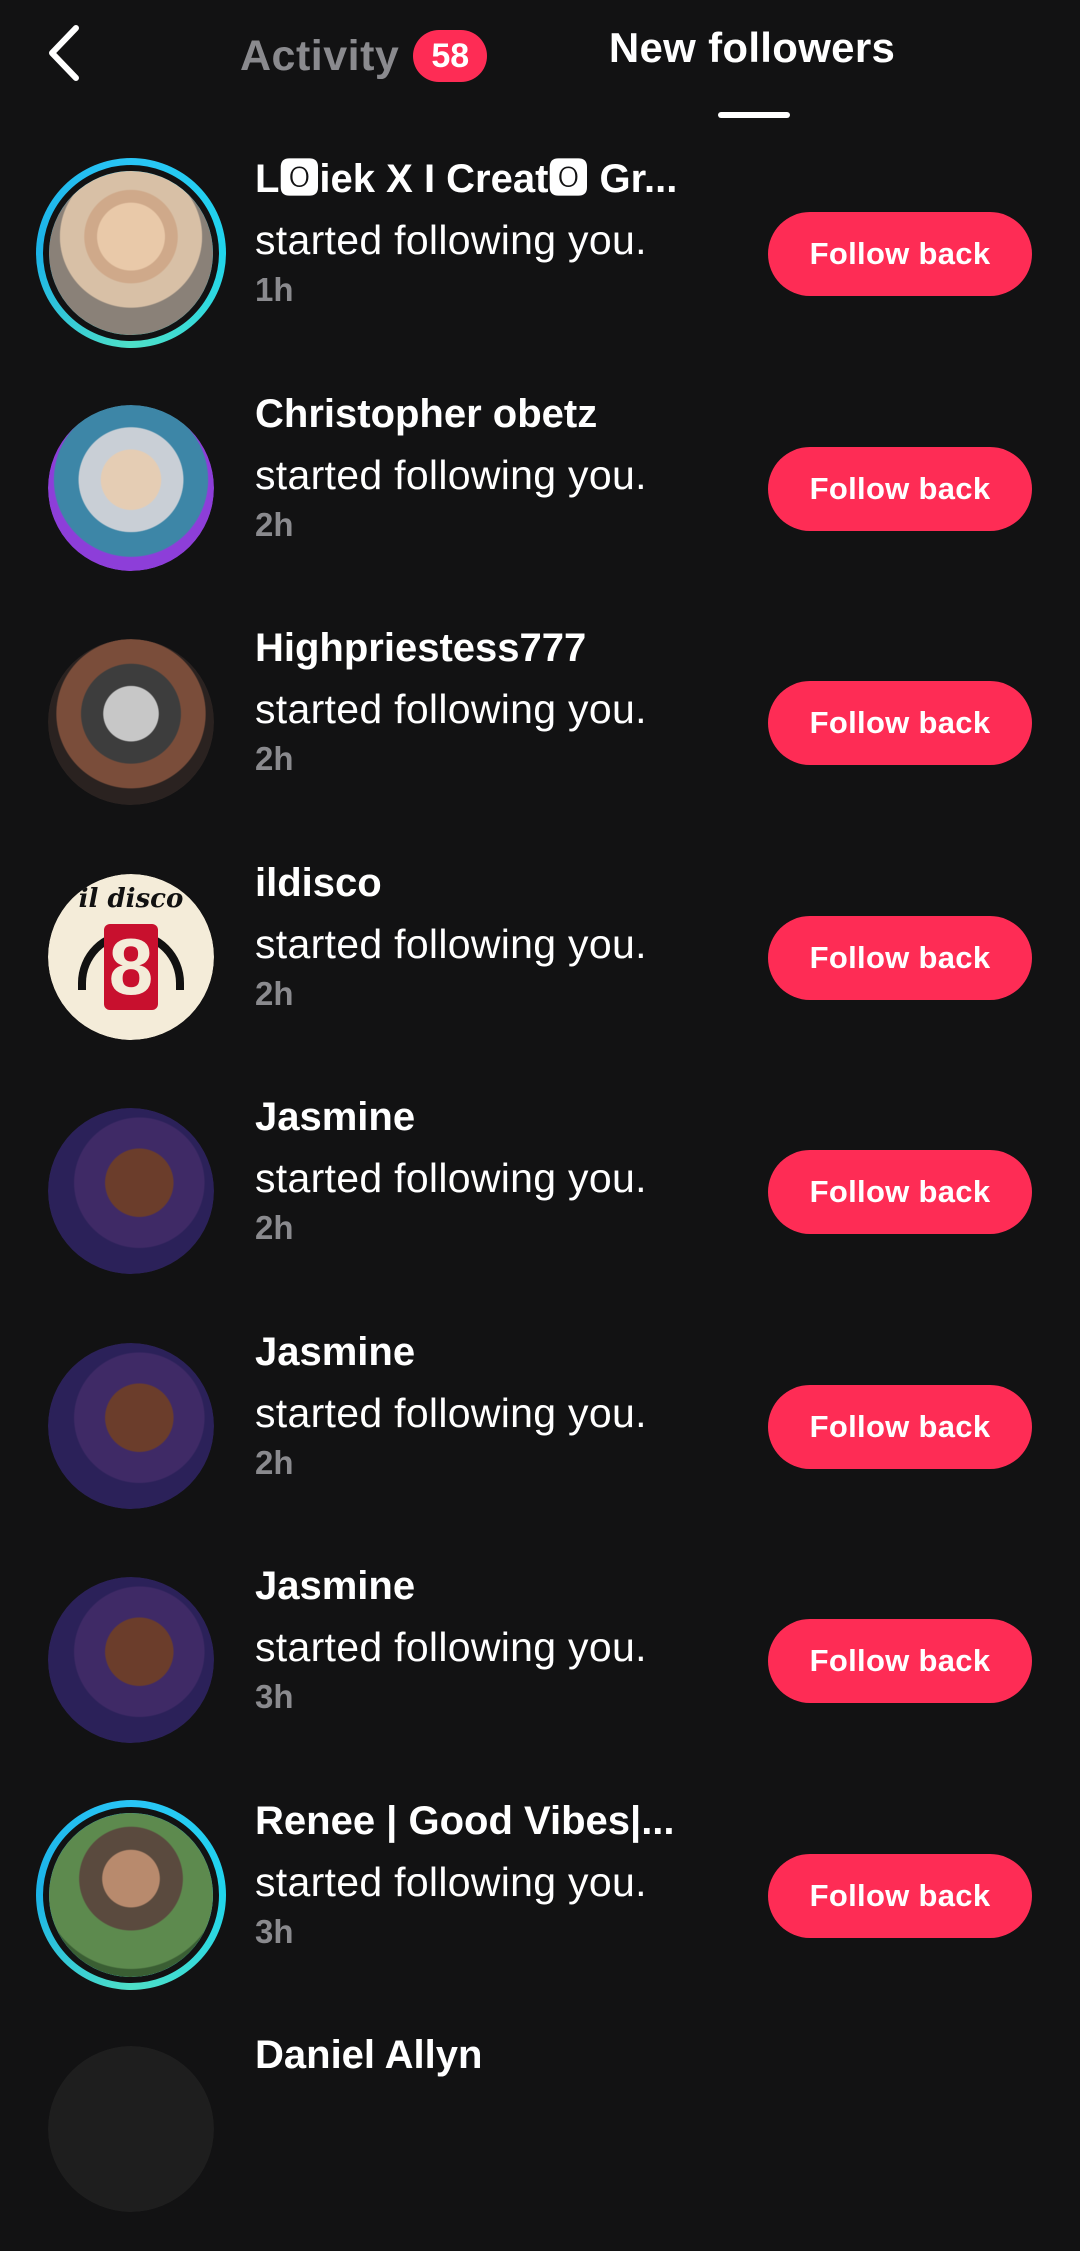 The width and height of the screenshot is (1080, 2251). I want to click on list-item: Daniel Allyn, so click(540, 2133).